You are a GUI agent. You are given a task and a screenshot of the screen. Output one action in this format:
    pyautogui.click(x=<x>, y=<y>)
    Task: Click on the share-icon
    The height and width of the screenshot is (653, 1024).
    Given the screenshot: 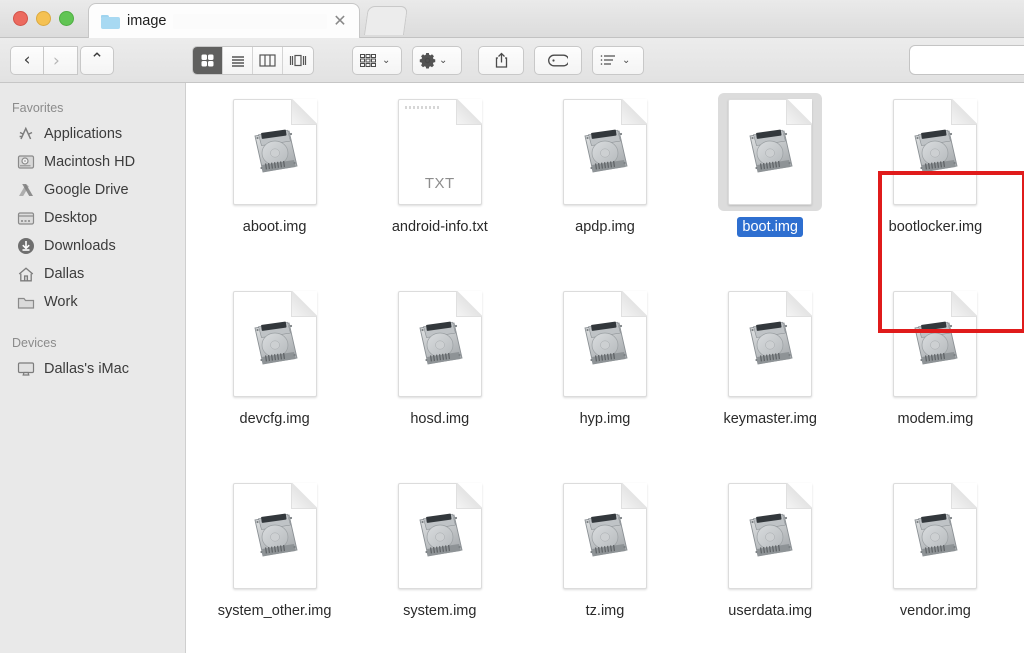 What is the action you would take?
    pyautogui.click(x=501, y=60)
    